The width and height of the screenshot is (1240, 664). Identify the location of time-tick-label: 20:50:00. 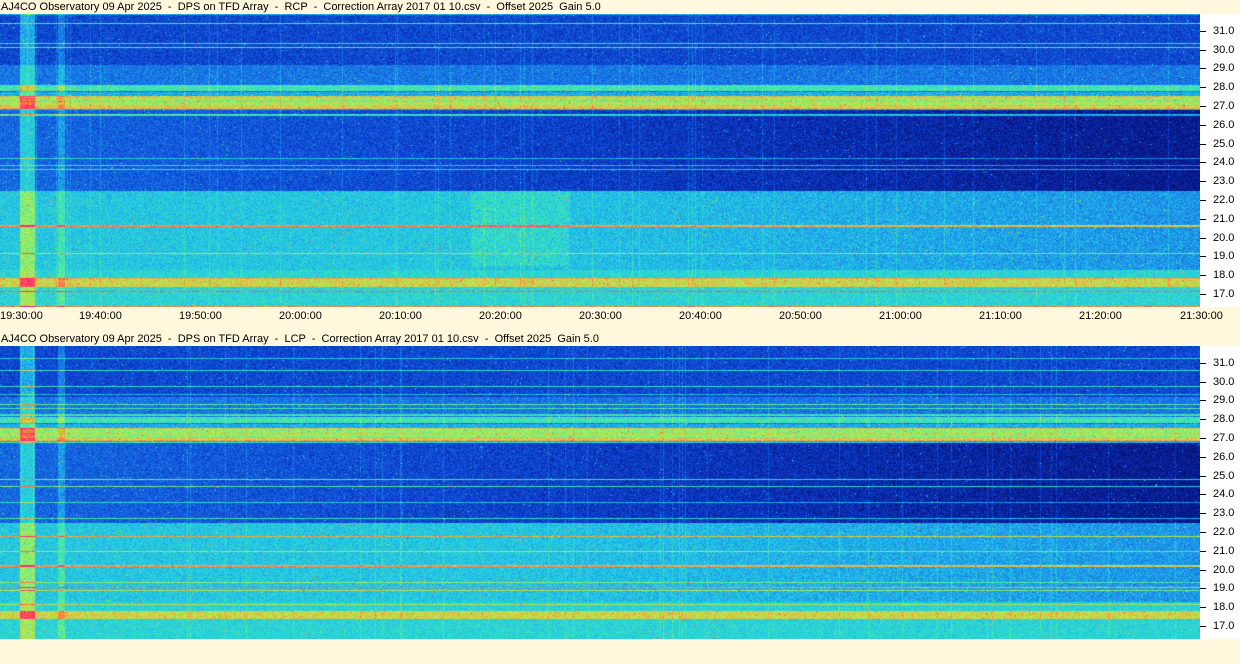
(800, 316).